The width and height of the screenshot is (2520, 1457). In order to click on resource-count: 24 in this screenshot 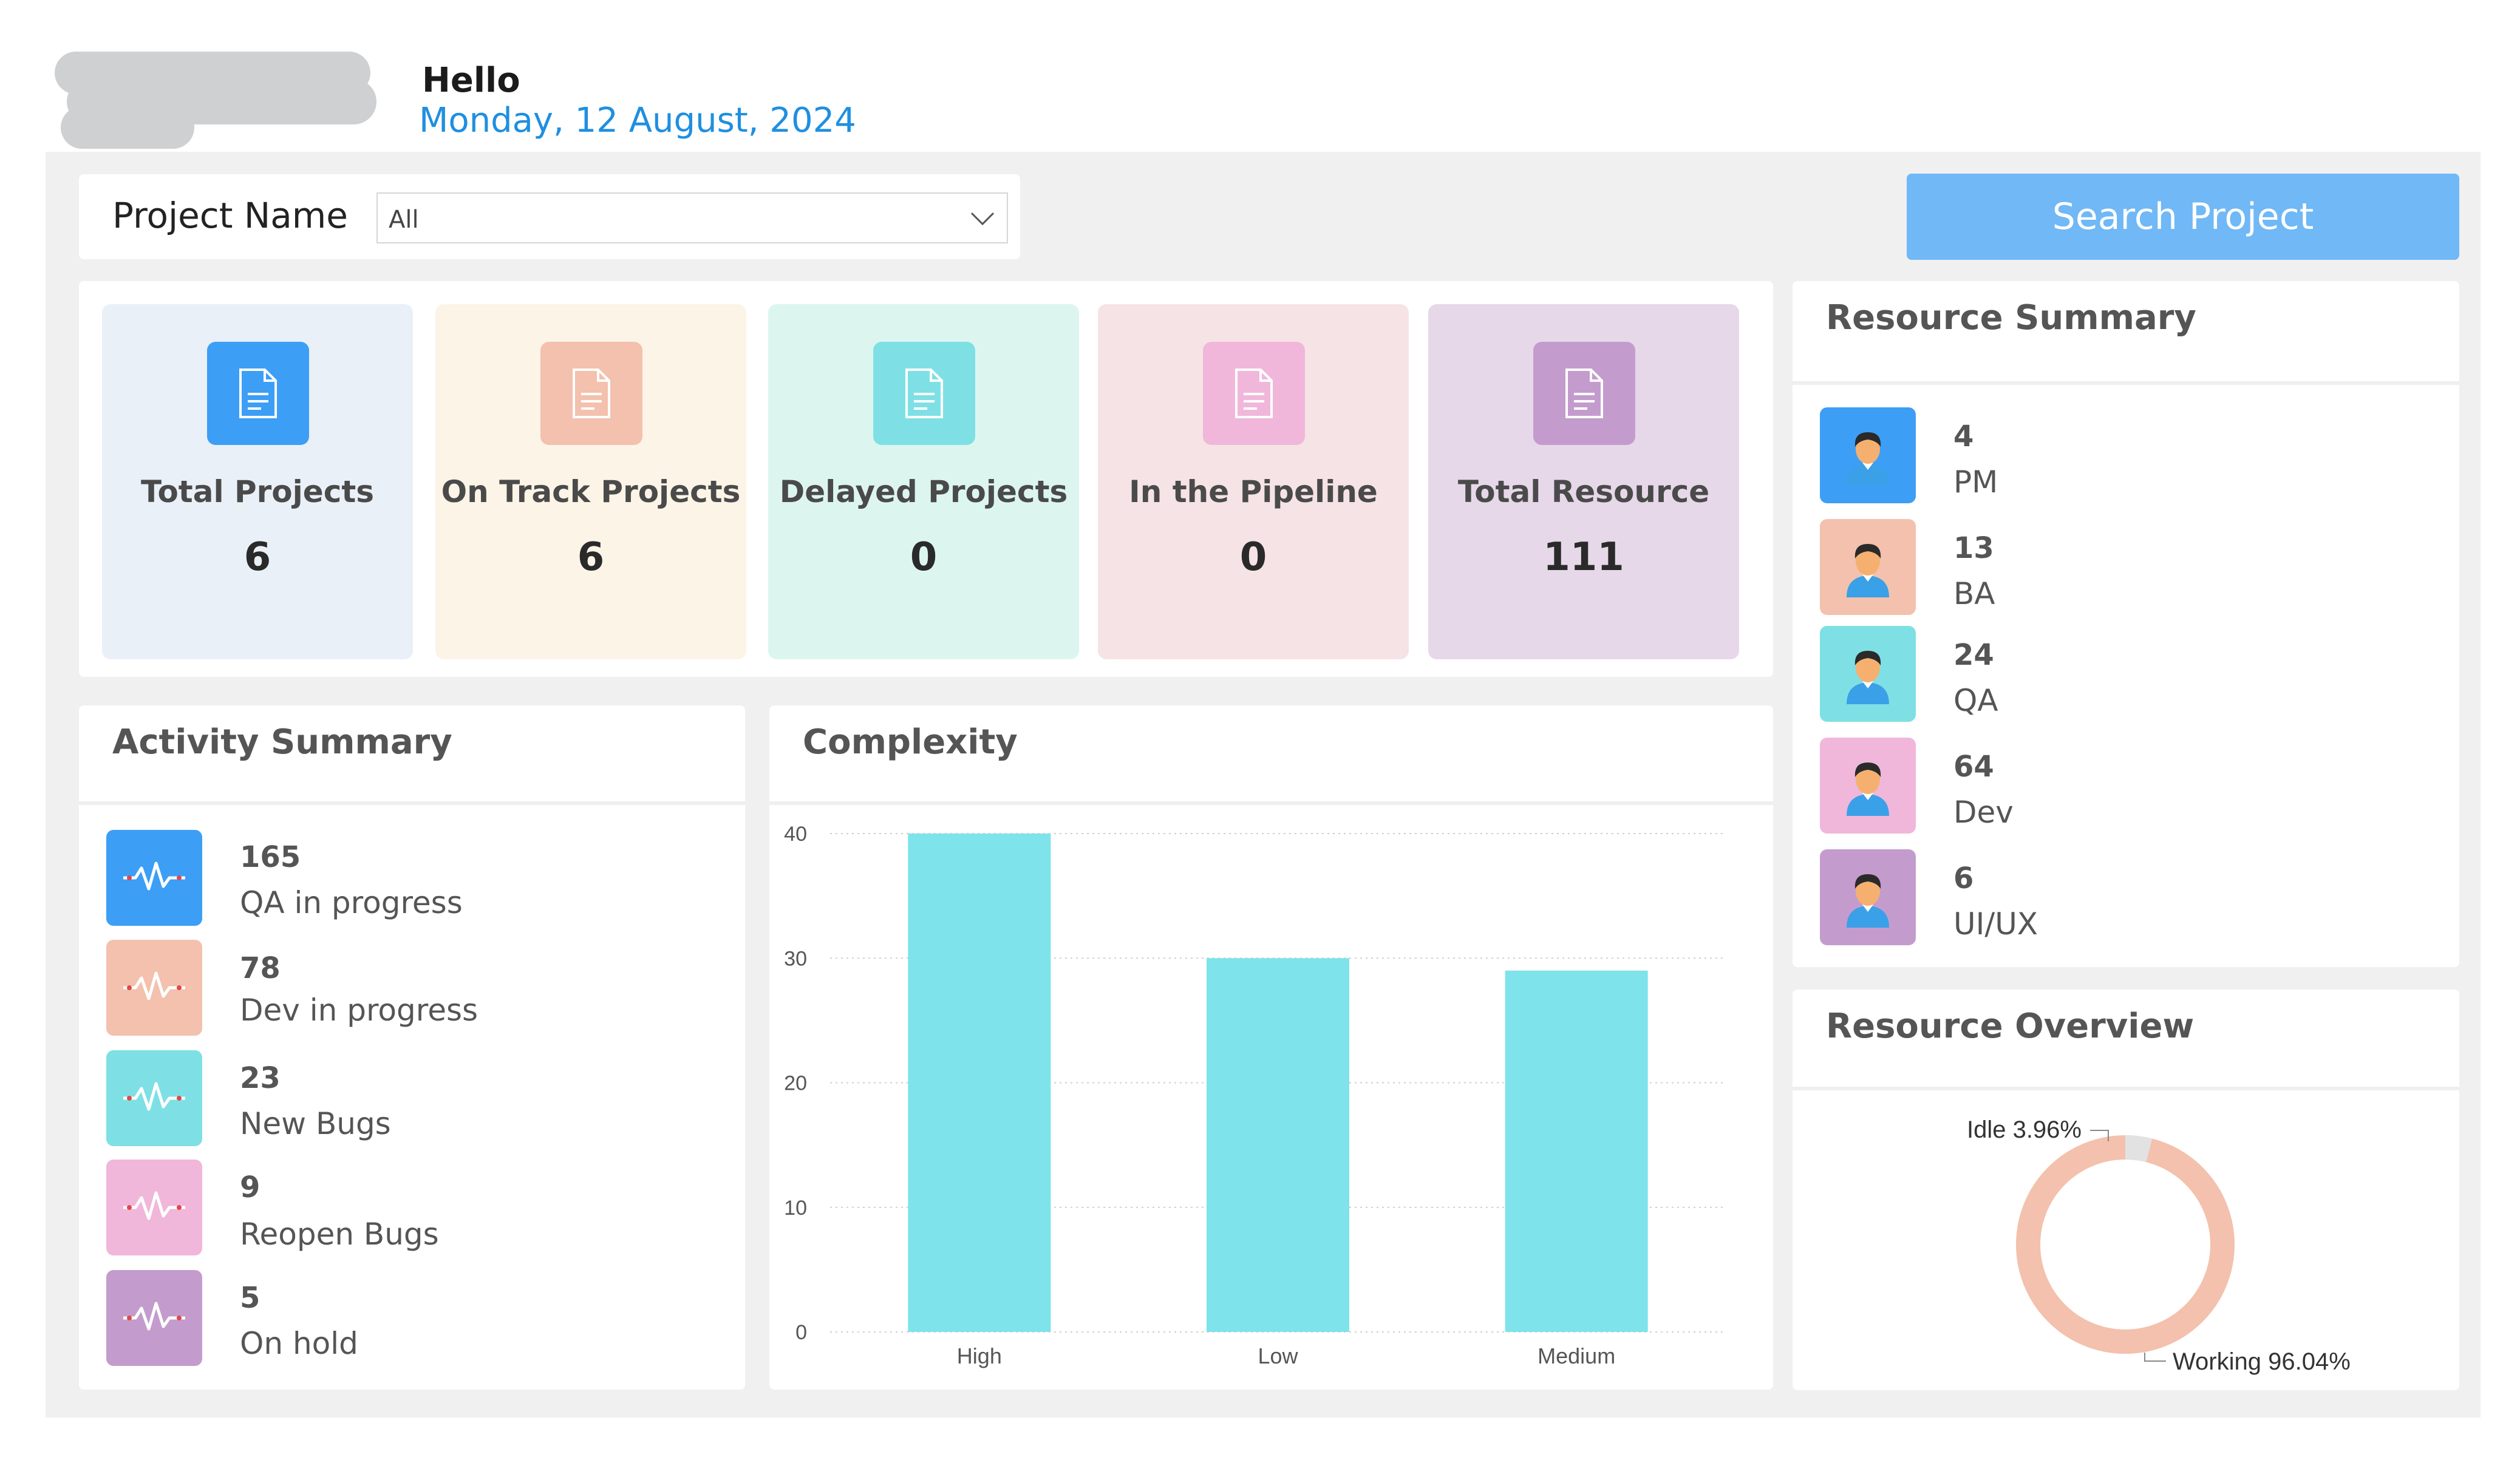, I will do `click(1973, 655)`.